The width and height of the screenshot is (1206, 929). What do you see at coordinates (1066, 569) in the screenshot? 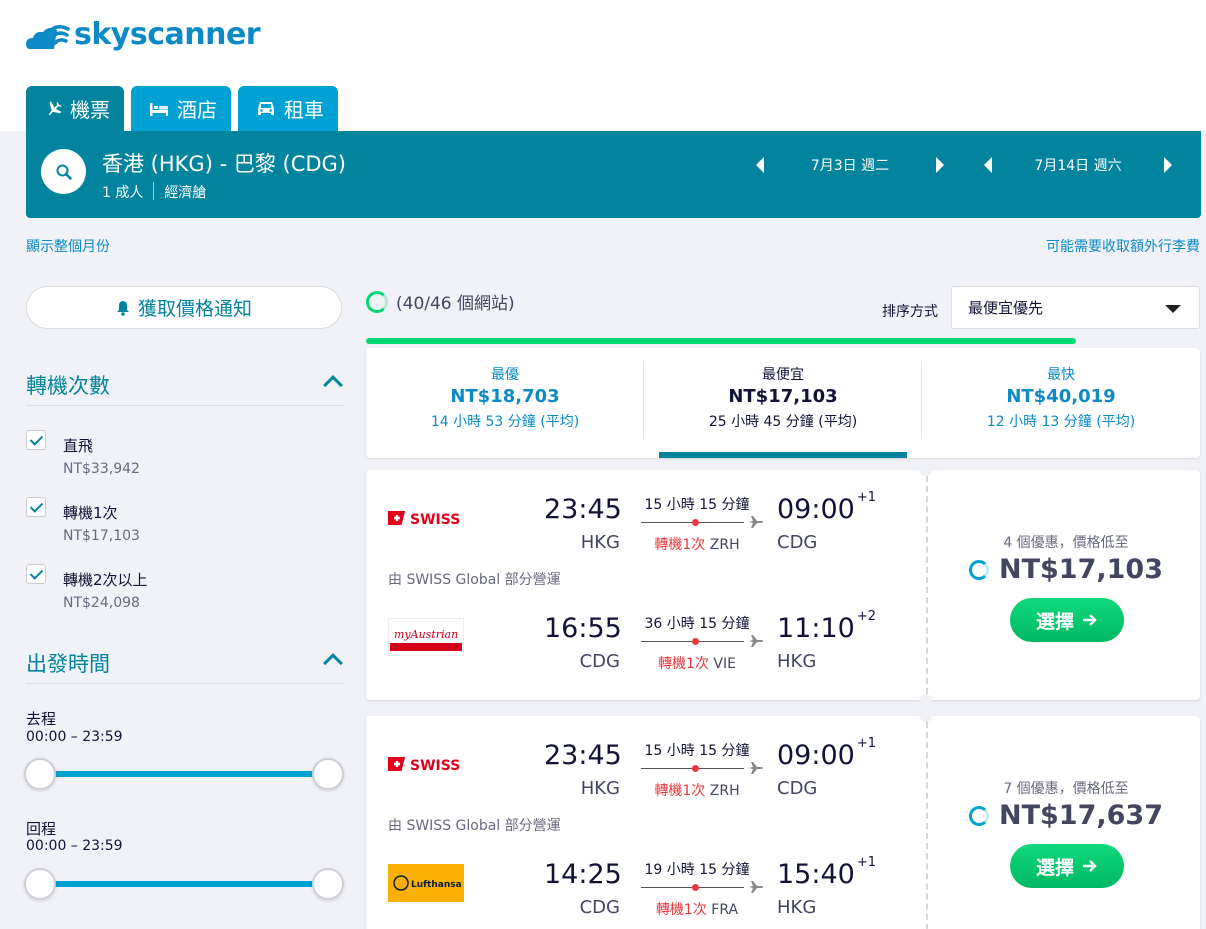
I see `price: NT$17,103` at bounding box center [1066, 569].